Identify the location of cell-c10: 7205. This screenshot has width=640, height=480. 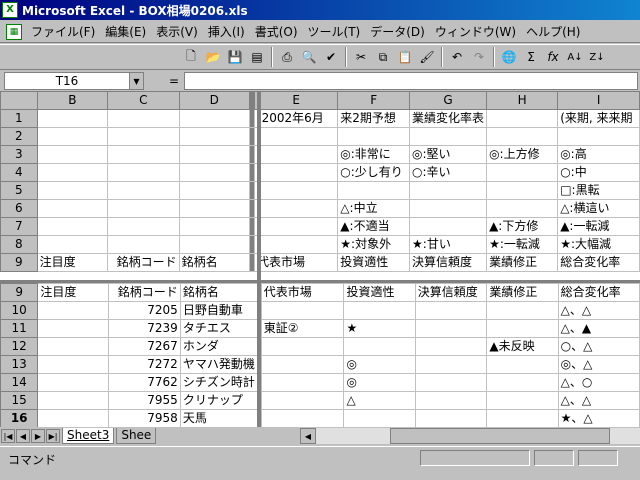
(144, 310).